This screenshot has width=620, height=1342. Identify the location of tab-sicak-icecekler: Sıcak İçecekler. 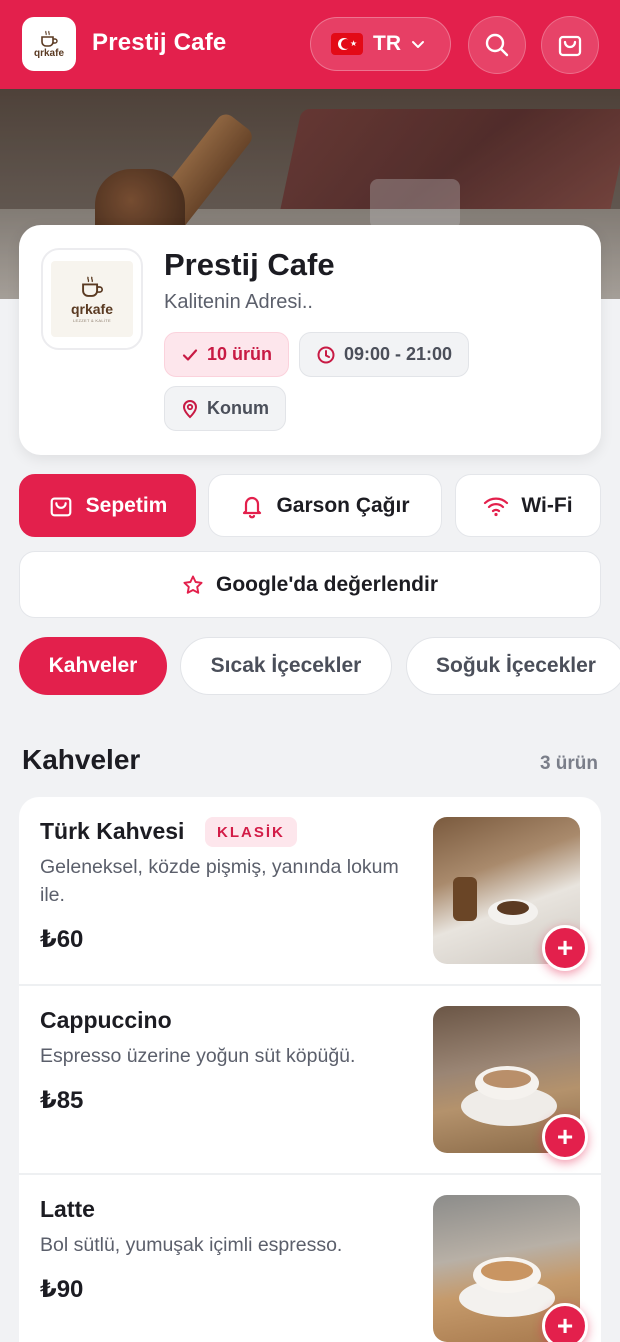
(286, 666).